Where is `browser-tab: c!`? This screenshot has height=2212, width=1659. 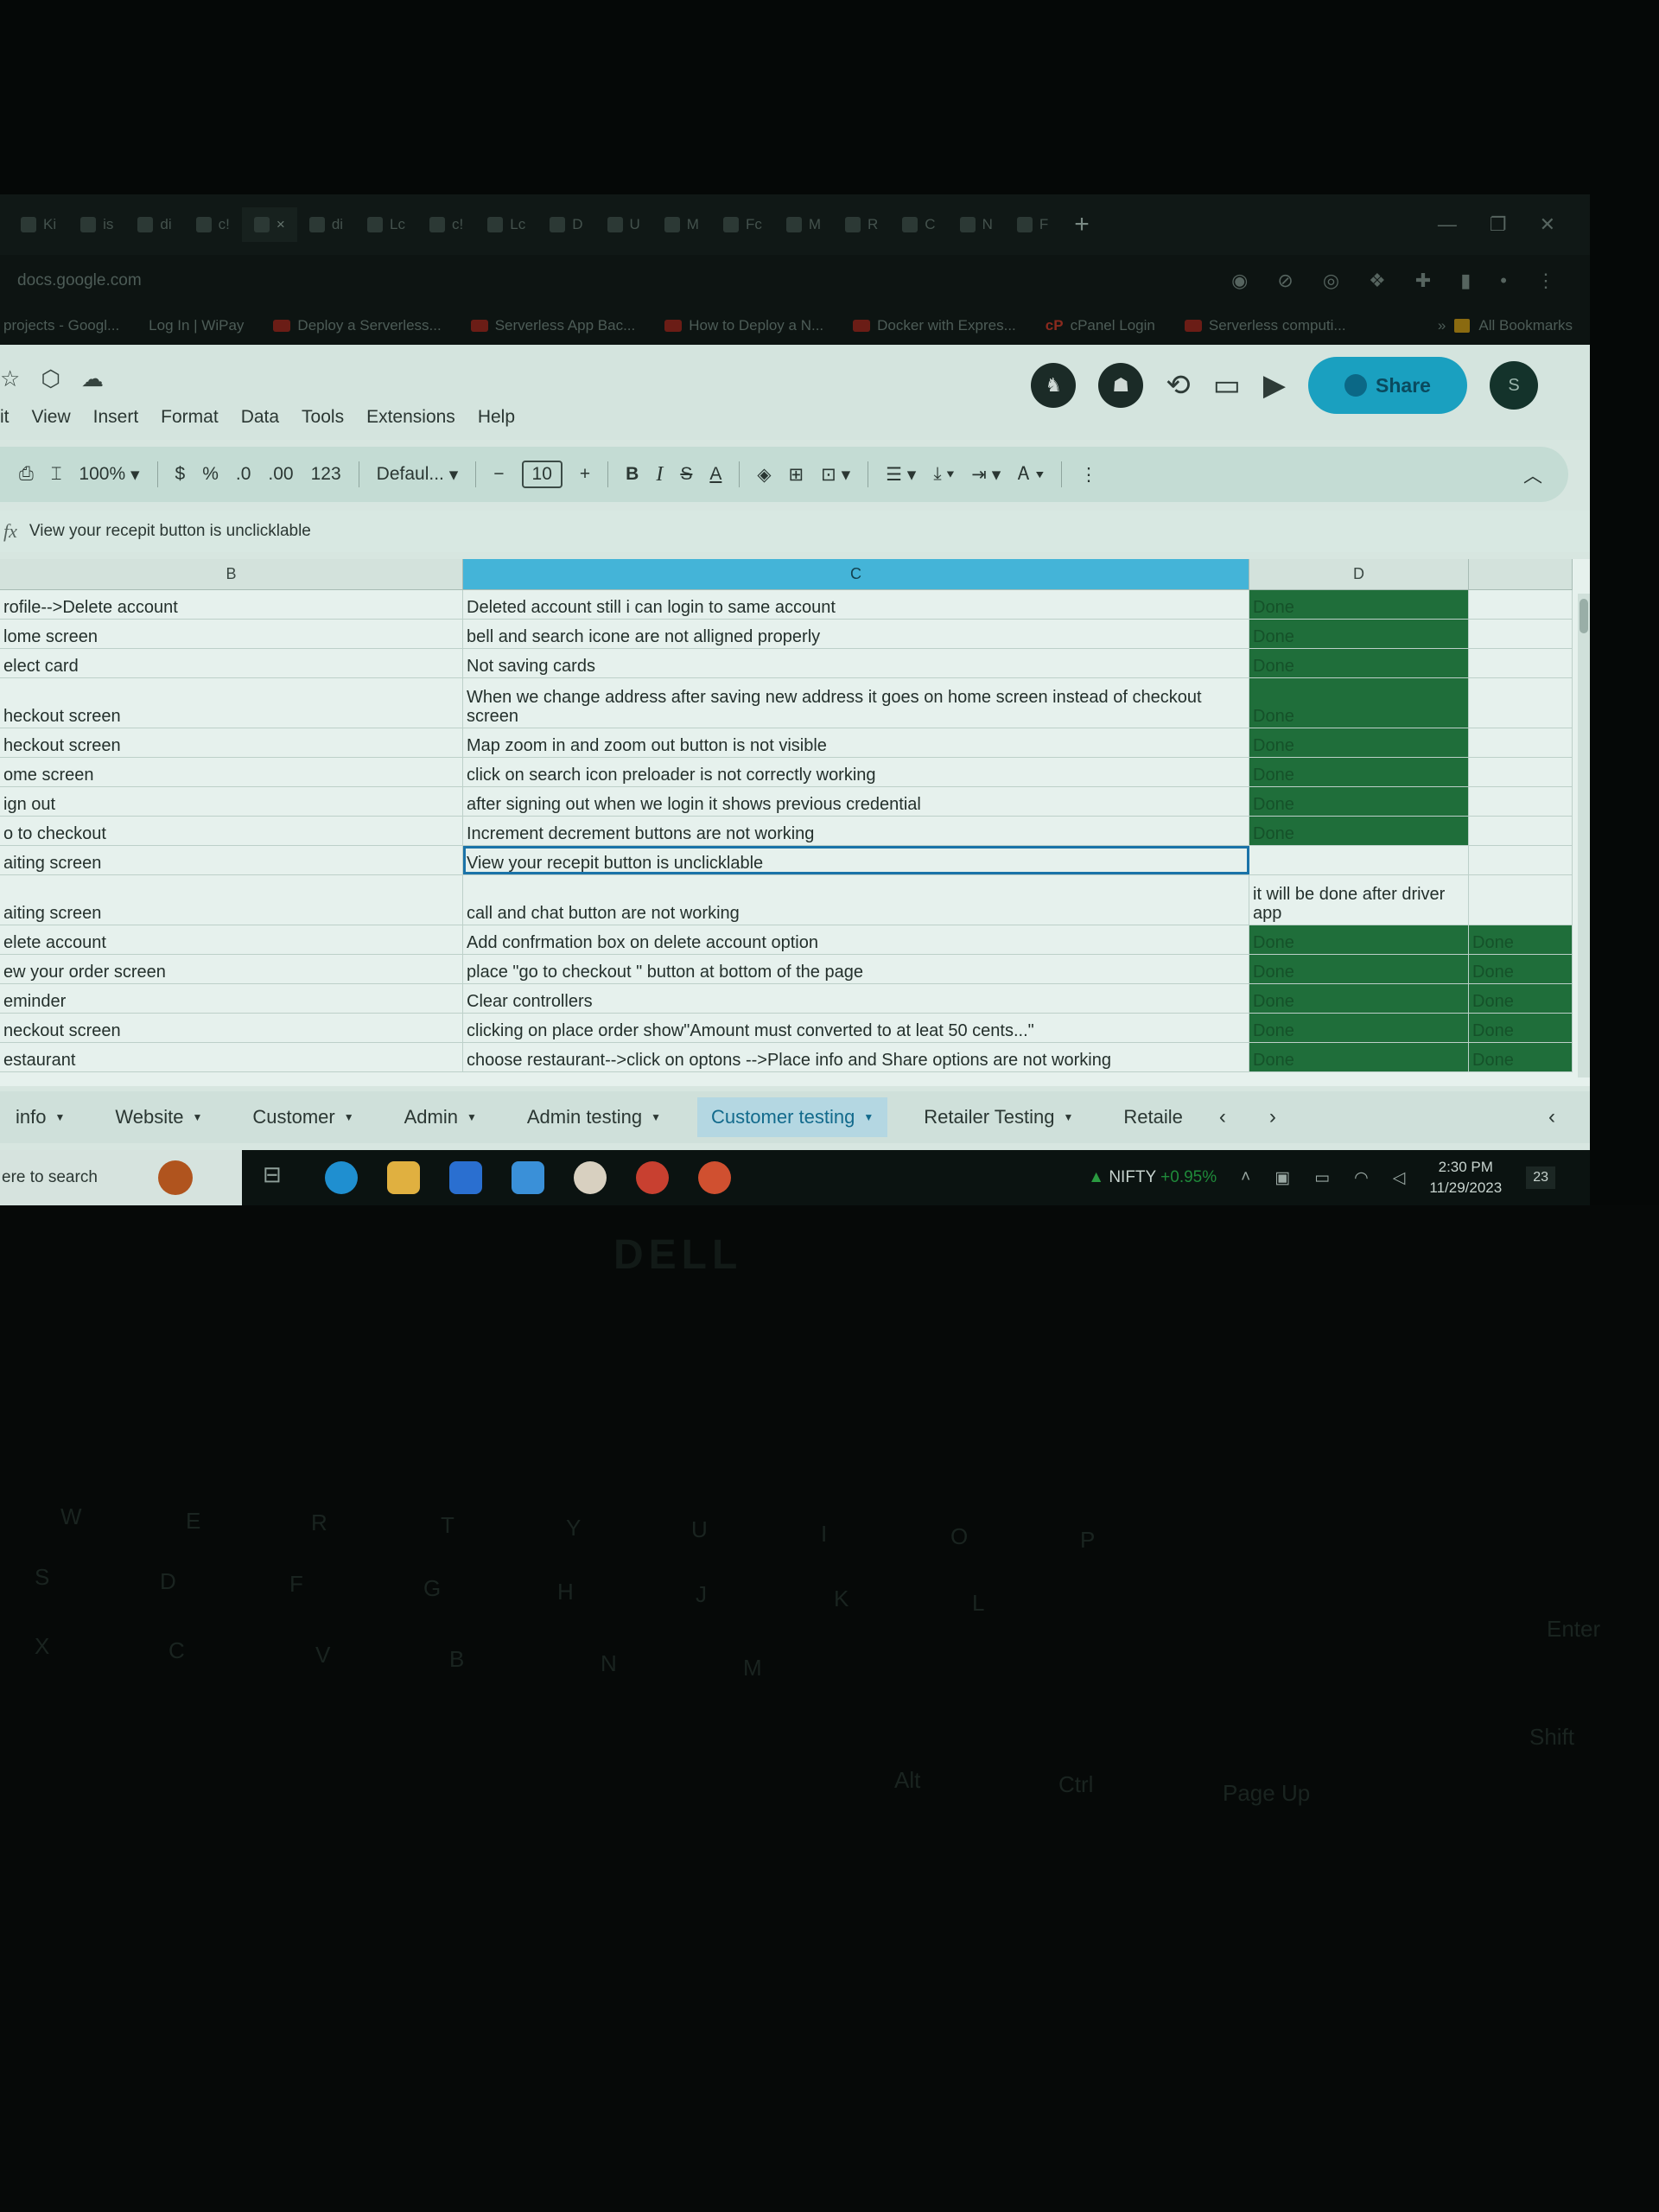
browser-tab: c! is located at coordinates (213, 224).